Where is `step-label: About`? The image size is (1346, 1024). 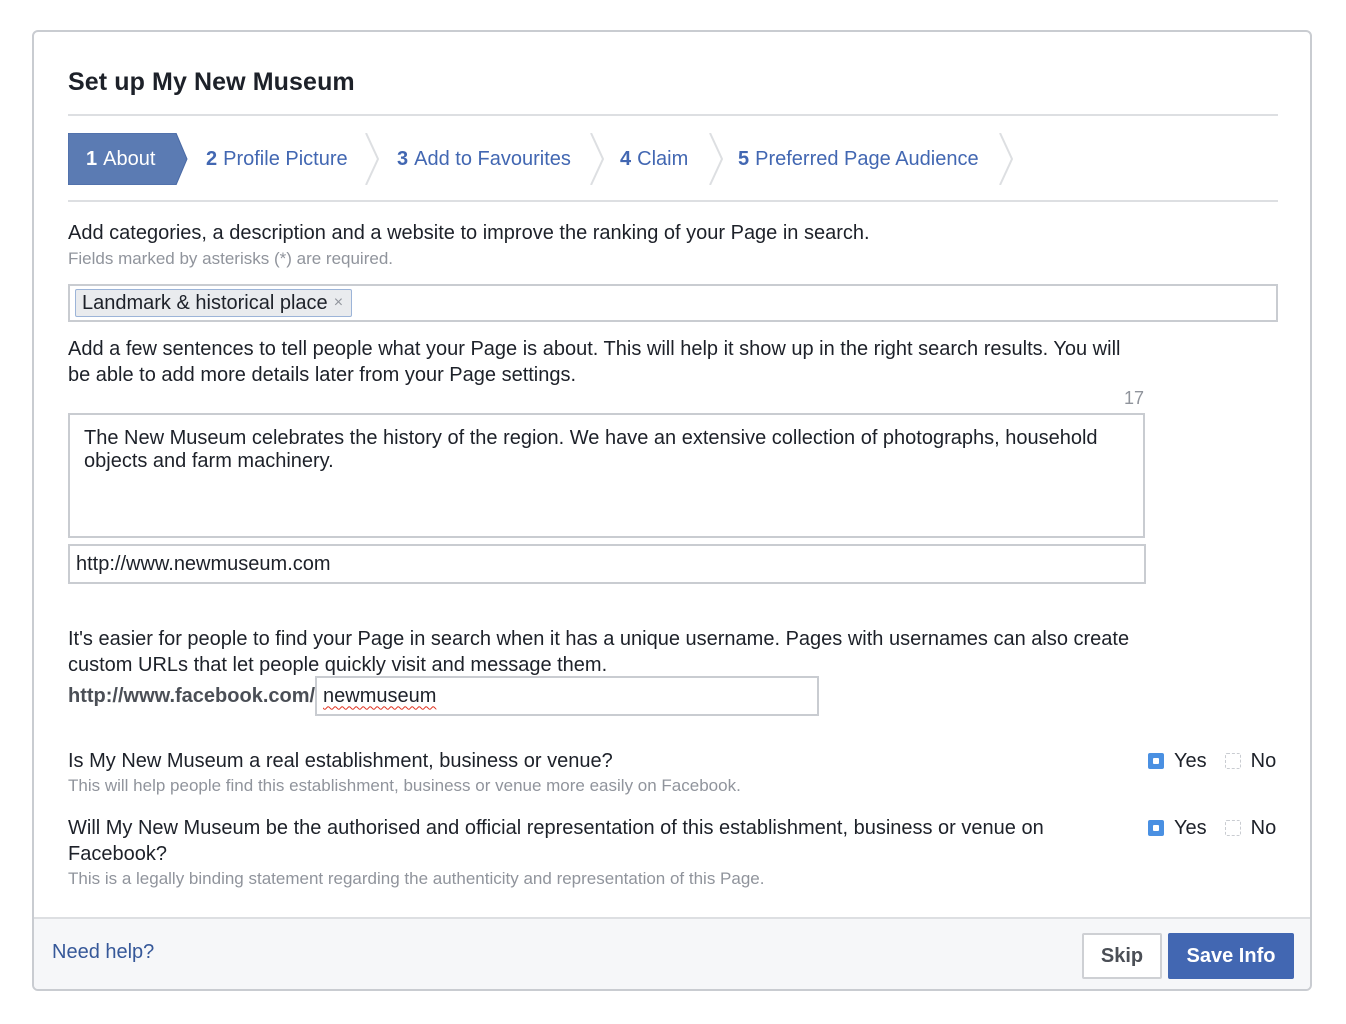
step-label: About is located at coordinates (129, 158).